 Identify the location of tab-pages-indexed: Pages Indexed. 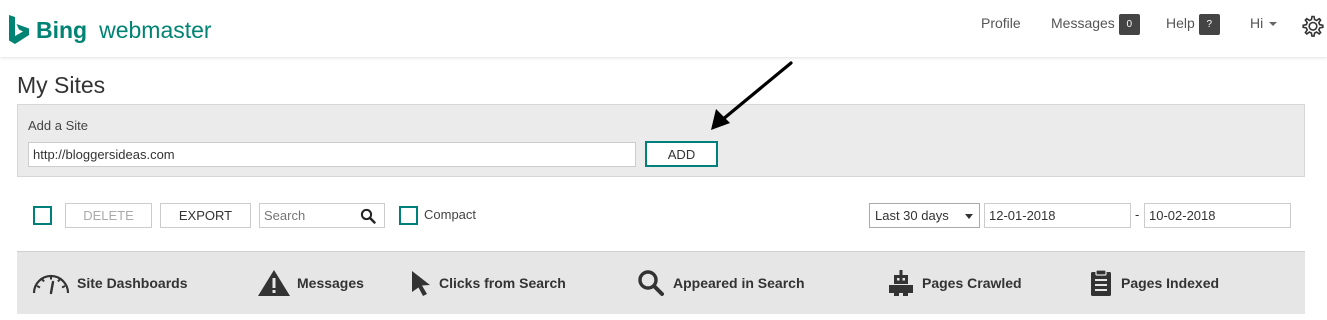
(1153, 282).